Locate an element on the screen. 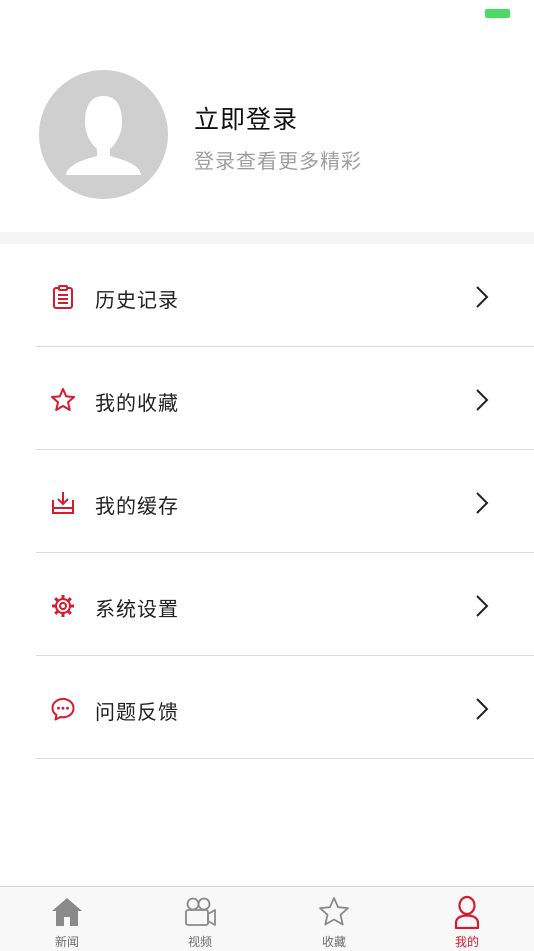 The height and width of the screenshot is (951, 534). tab-label: 我的 is located at coordinates (466, 942).